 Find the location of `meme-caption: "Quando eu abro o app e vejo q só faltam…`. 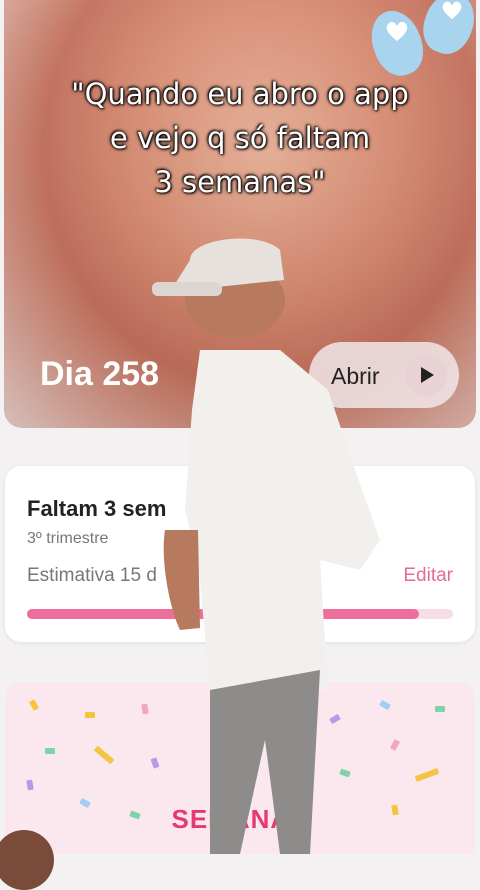

meme-caption: "Quando eu abro o app e vejo q só faltam… is located at coordinates (240, 138).